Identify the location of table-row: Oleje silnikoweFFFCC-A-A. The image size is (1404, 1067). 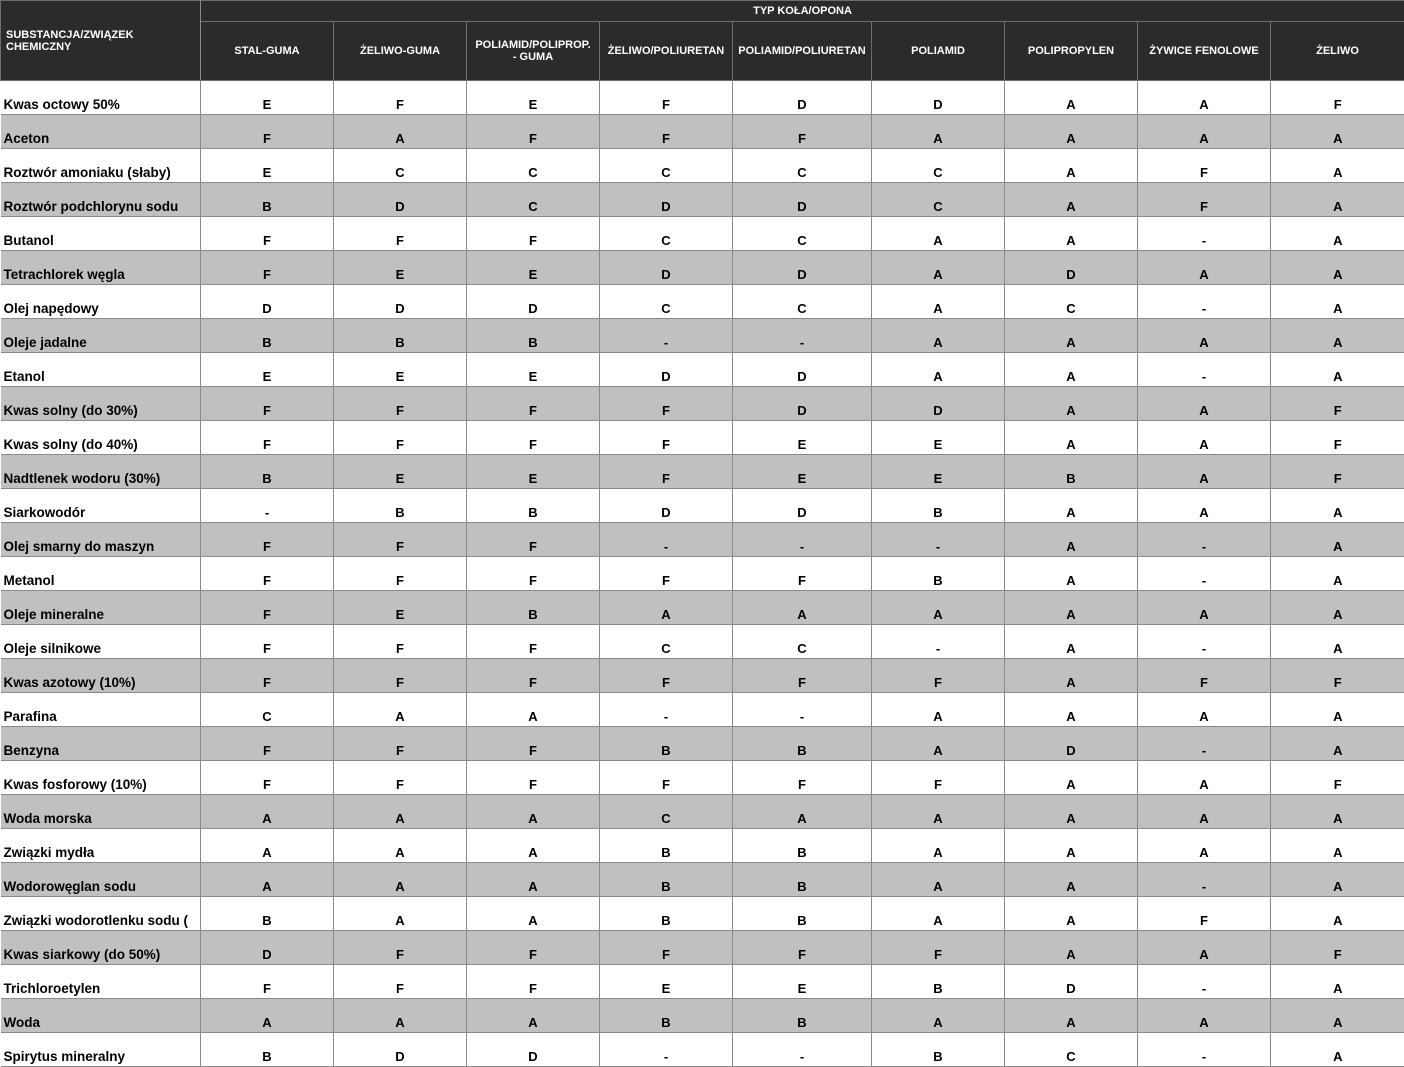
(702, 642).